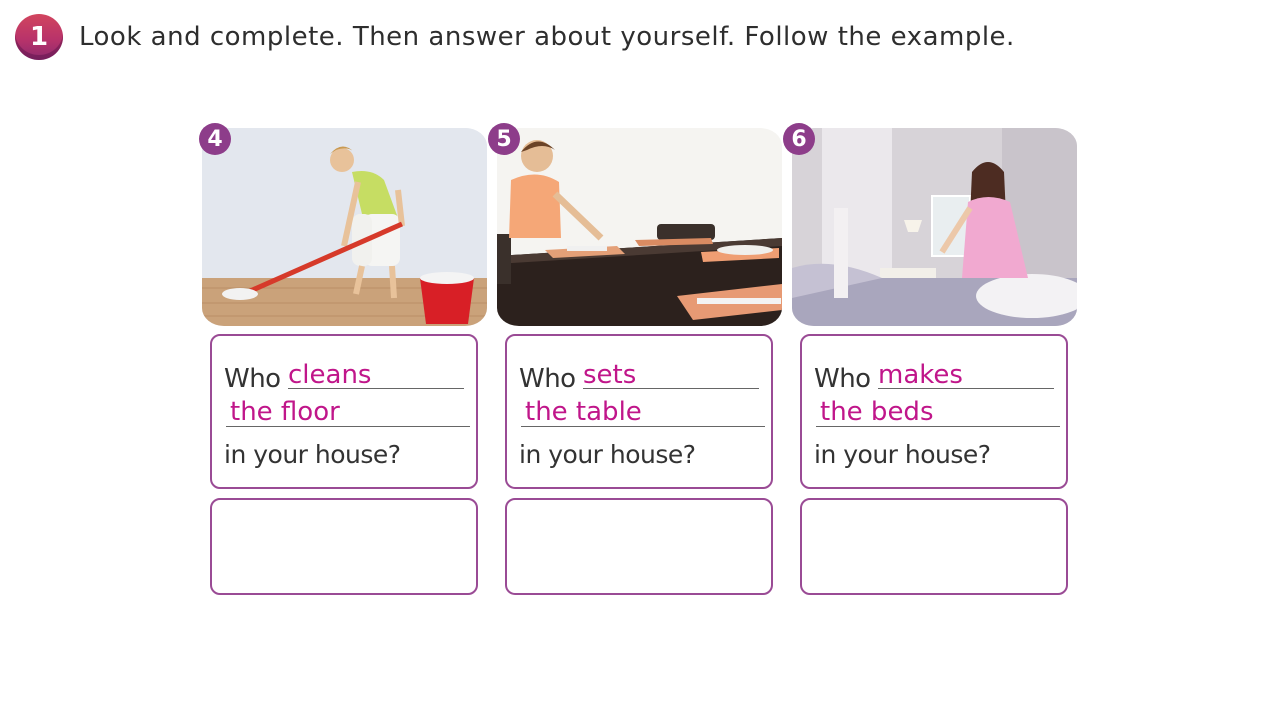 This screenshot has width=1280, height=720. Describe the element at coordinates (330, 375) in the screenshot. I see `answer-verb: cleans` at that location.